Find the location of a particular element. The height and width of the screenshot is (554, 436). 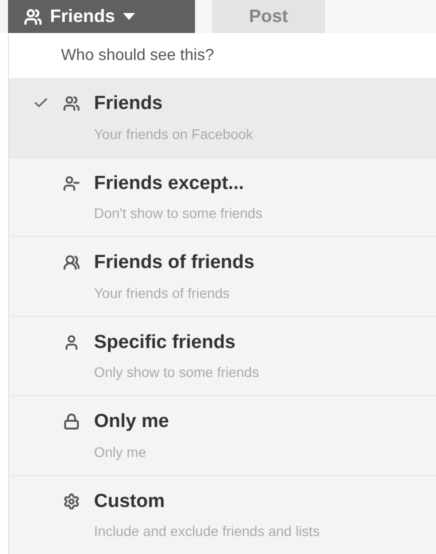

caret-icon is located at coordinates (129, 16).